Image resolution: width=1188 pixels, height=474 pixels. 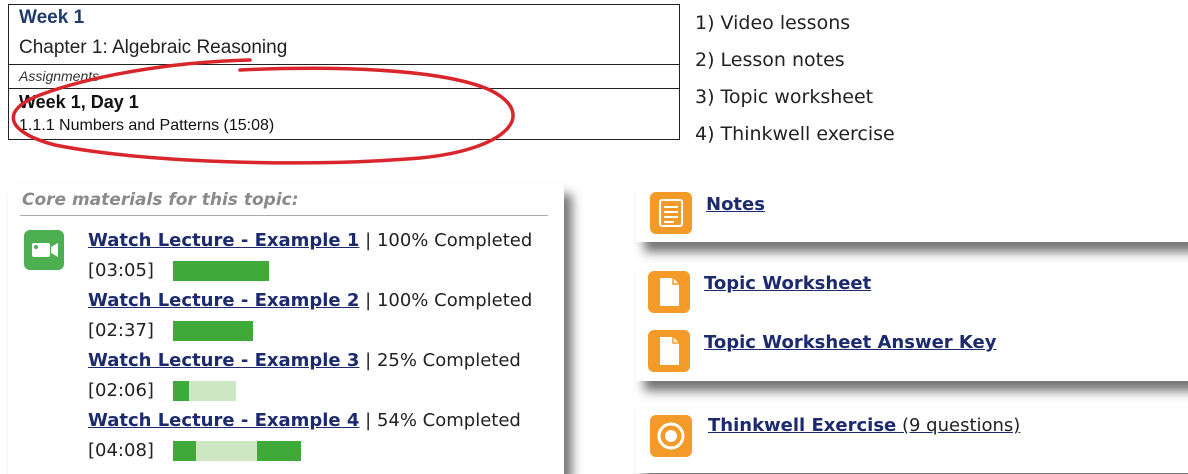 What do you see at coordinates (784, 97) in the screenshot?
I see `step-item: 3) Topic worksheet` at bounding box center [784, 97].